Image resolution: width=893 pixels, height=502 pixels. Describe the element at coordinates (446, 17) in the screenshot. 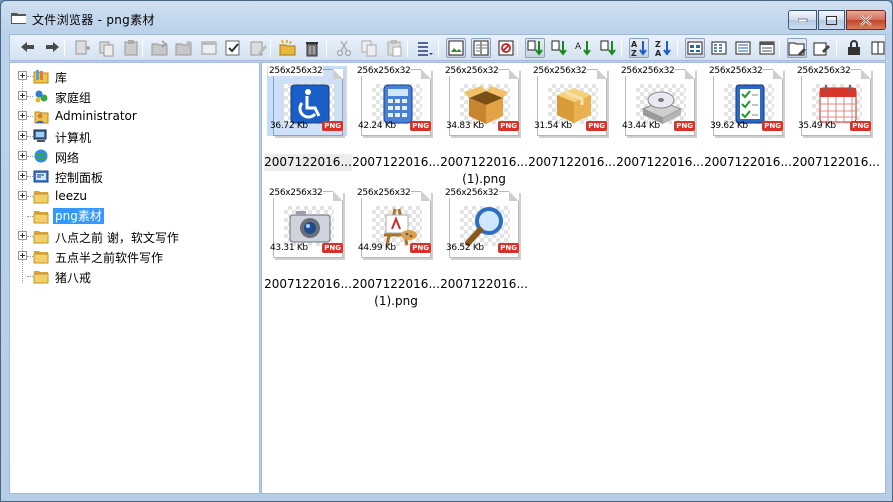

I see `title-bar: 文件浏览器 - png素材` at that location.